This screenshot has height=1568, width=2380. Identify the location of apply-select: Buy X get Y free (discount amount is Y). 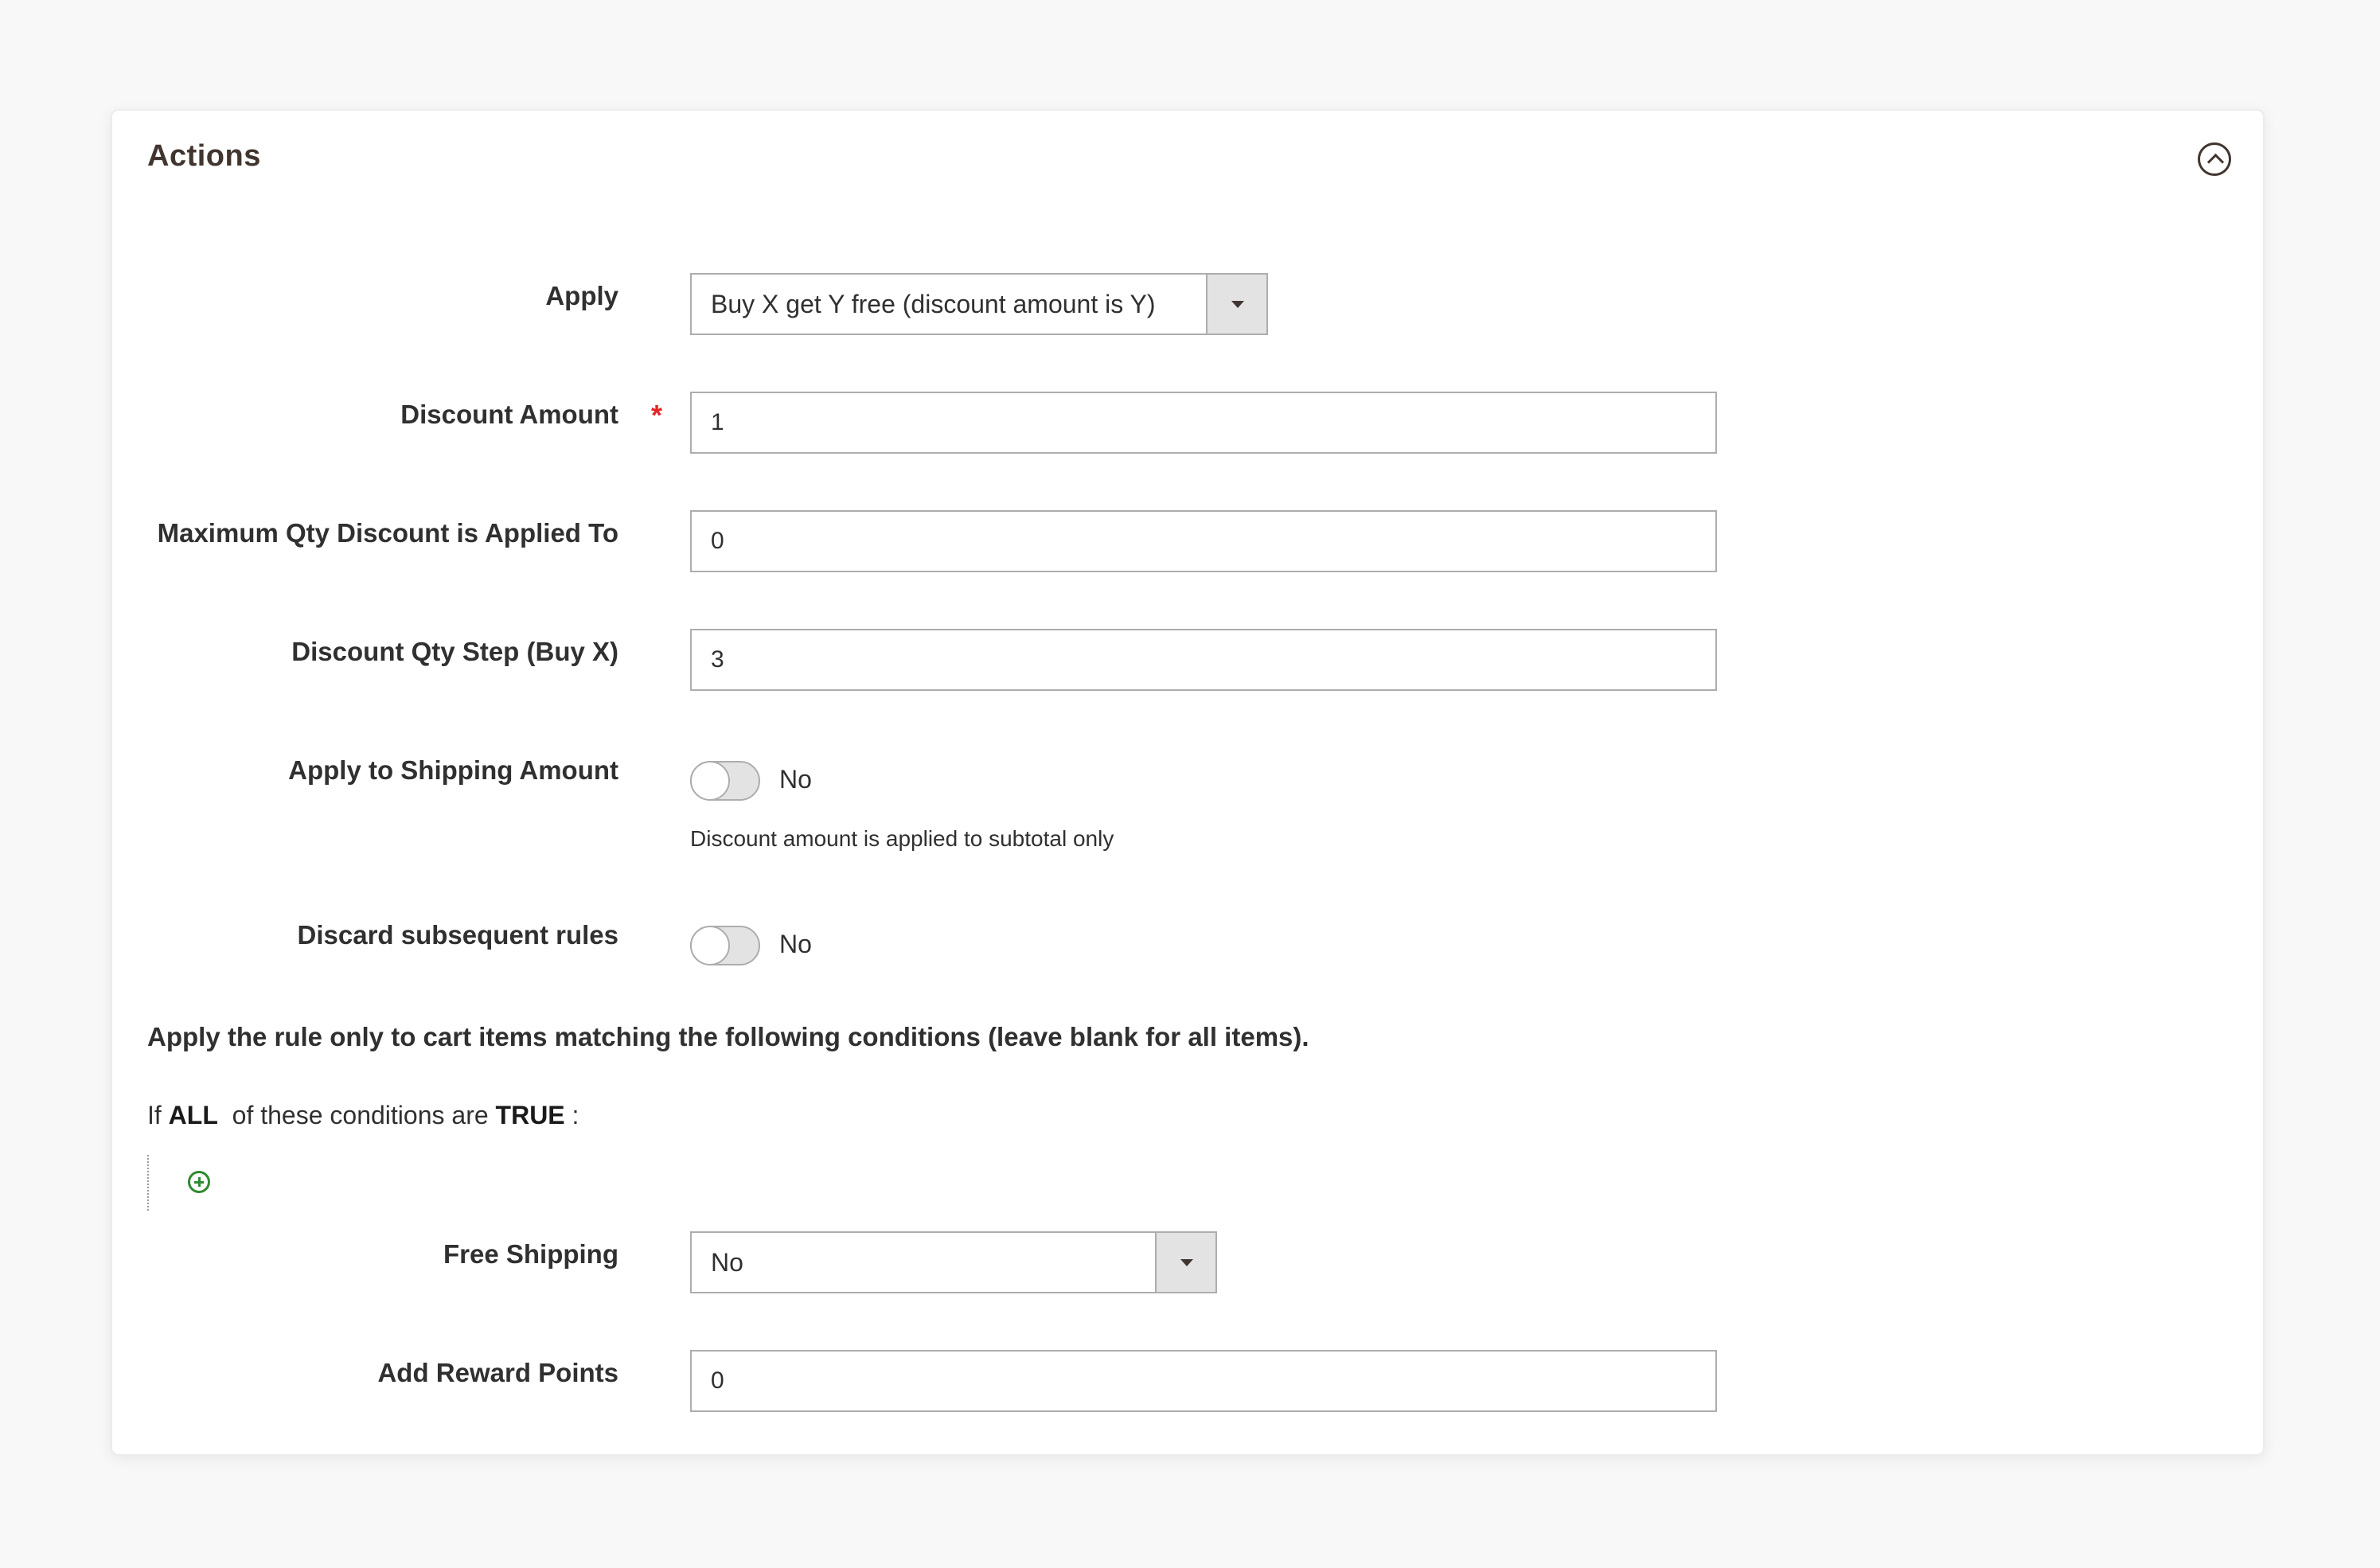
(979, 304).